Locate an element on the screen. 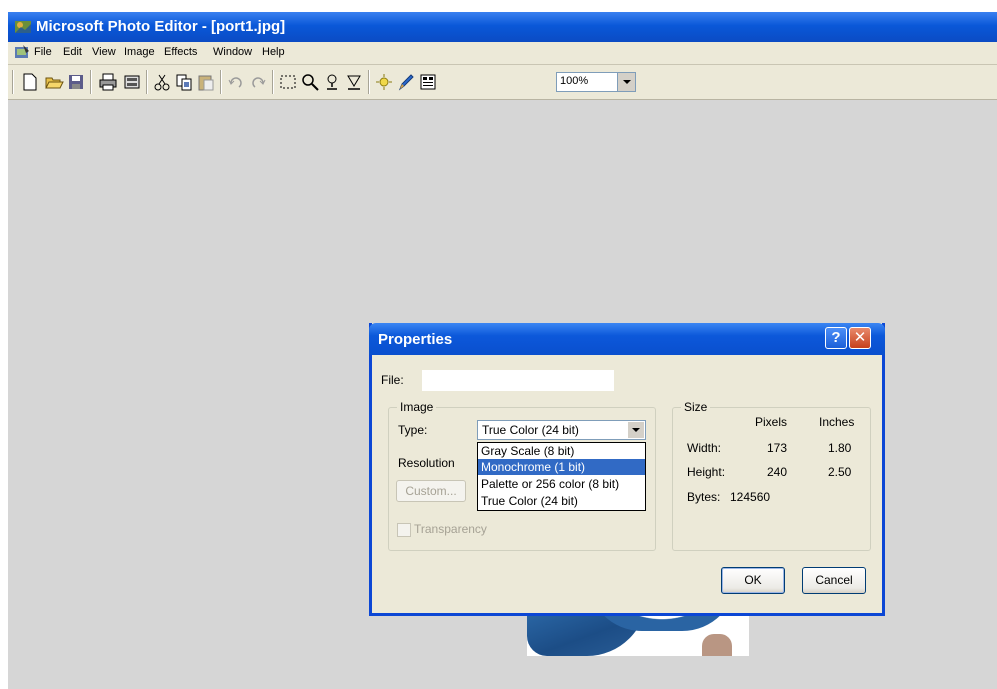 This screenshot has width=997, height=689. menu-bar: File Edit View Image Effects Window Help is located at coordinates (502, 53).